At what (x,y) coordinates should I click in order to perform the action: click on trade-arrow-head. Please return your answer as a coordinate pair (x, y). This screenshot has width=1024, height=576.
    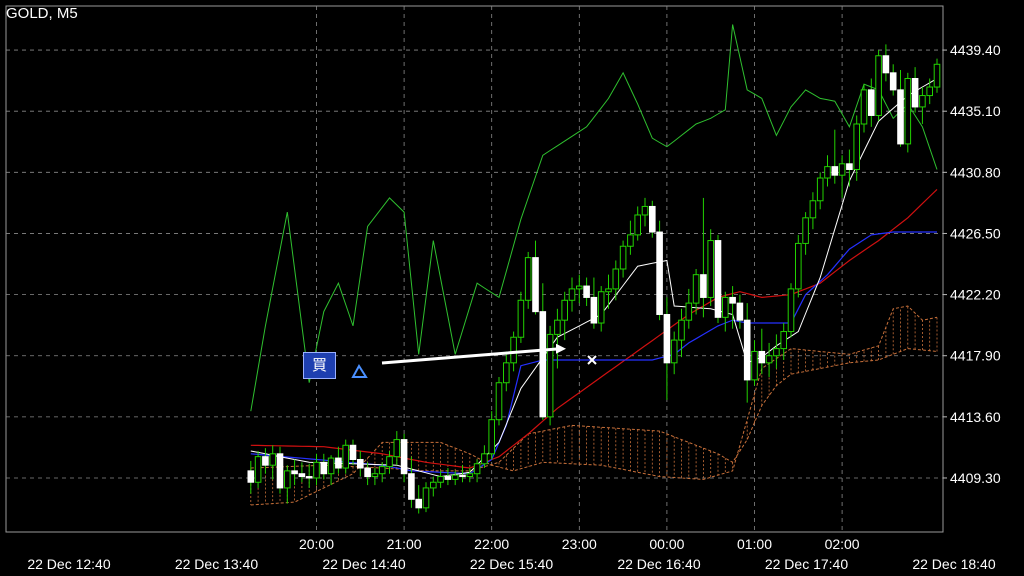
    Looking at the image, I should click on (561, 348).